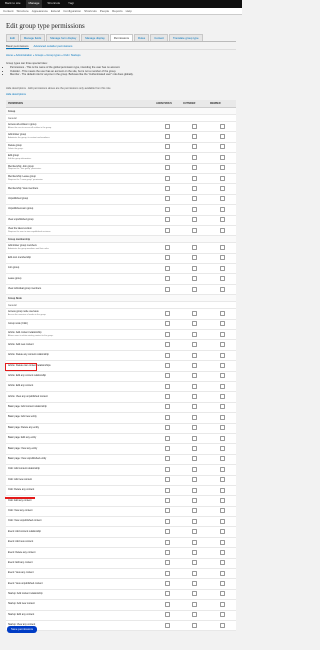 The image size is (320, 650). Describe the element at coordinates (104, 11) in the screenshot. I see `toolbar-tray-item: People` at that location.